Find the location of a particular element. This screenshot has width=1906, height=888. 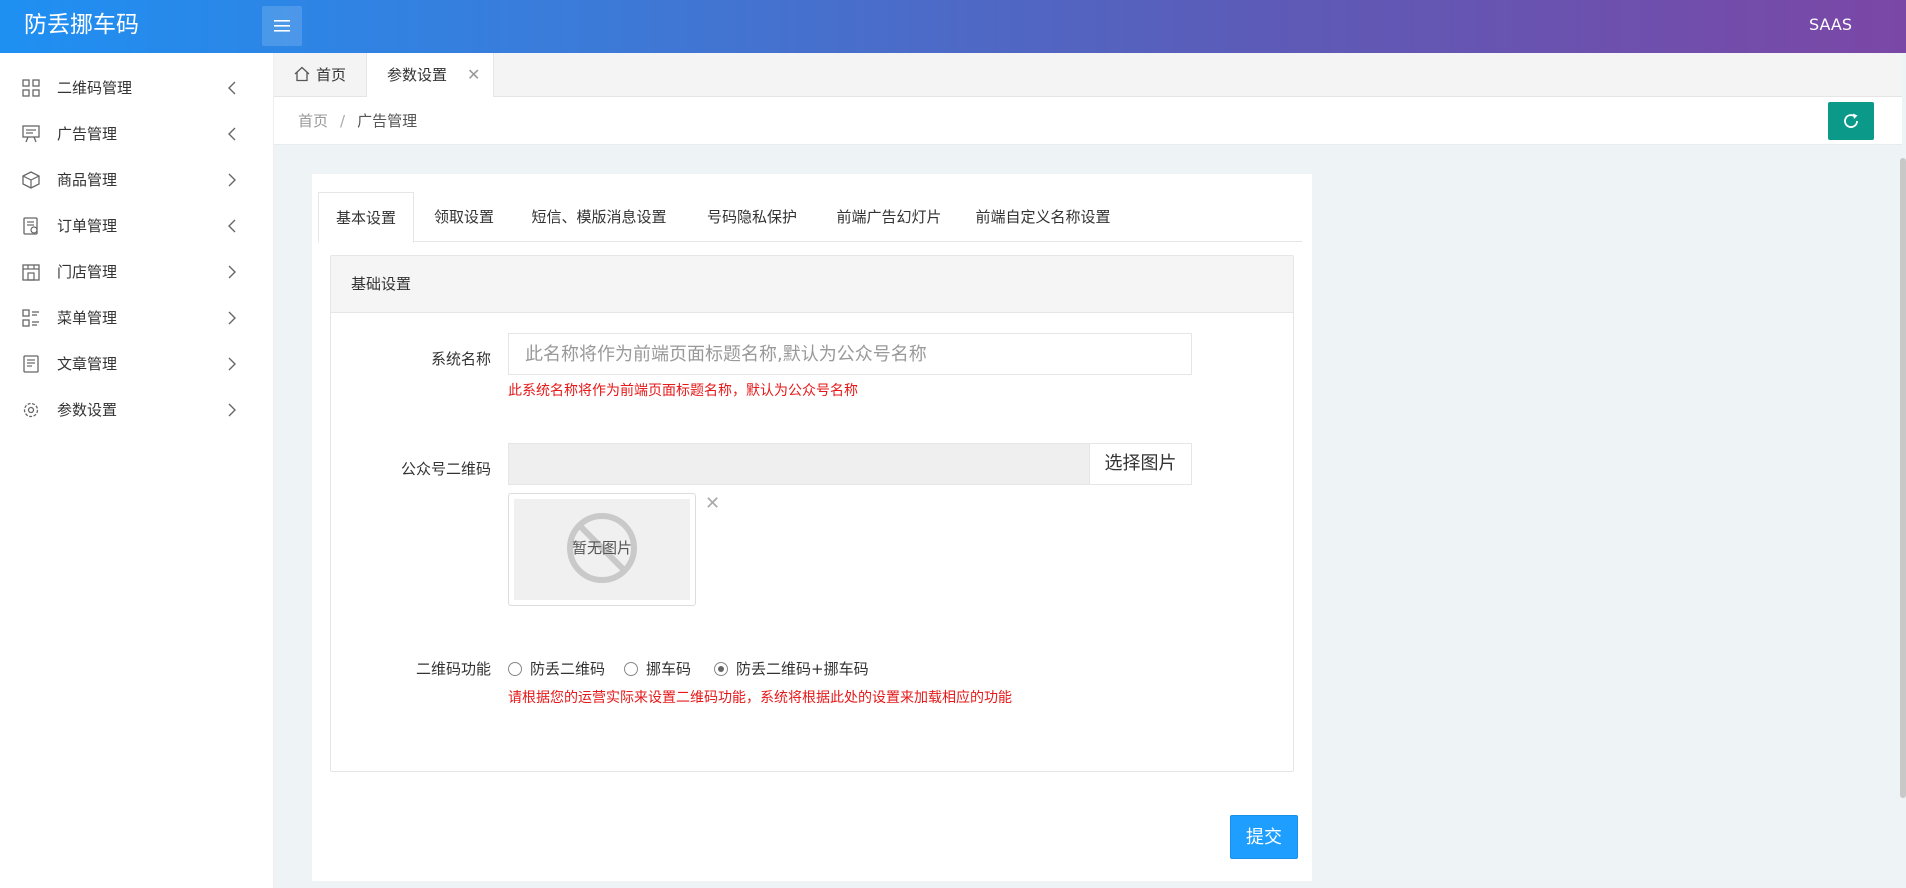

subtab-sms-template: 短信、模版消息设置 is located at coordinates (599, 217).